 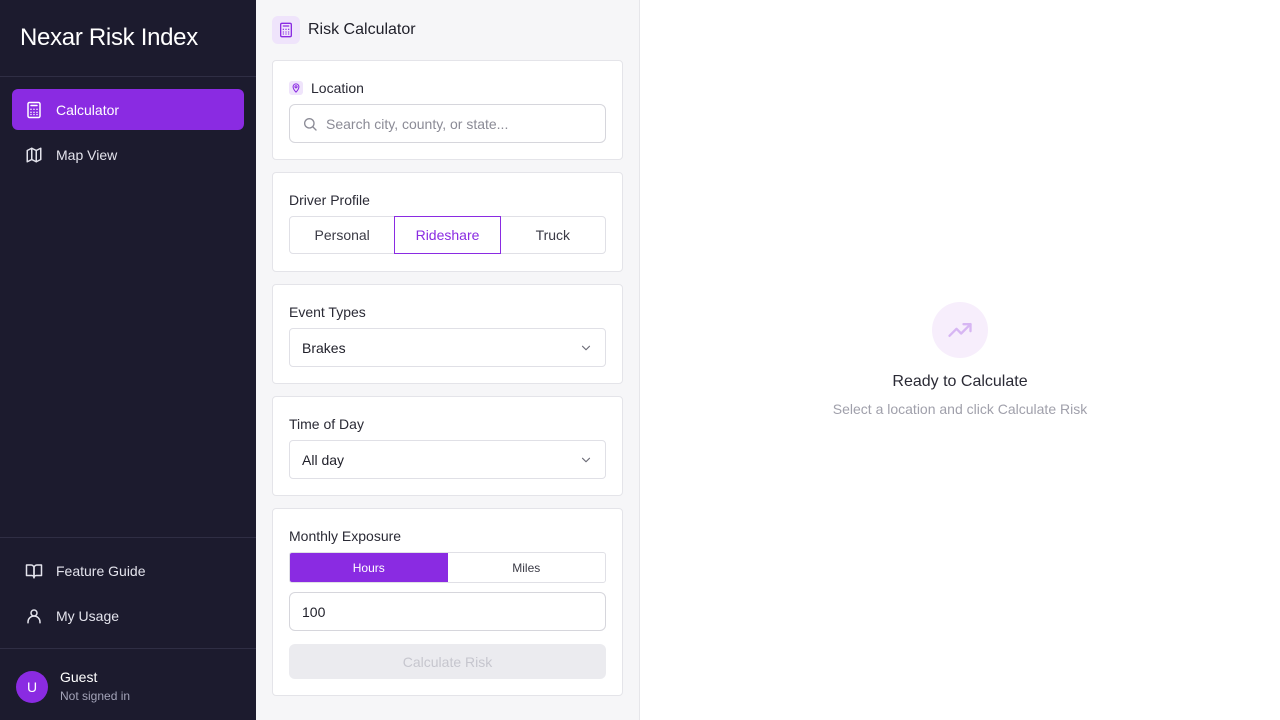 What do you see at coordinates (329, 200) in the screenshot?
I see `driver-profile-label: Driver Profile` at bounding box center [329, 200].